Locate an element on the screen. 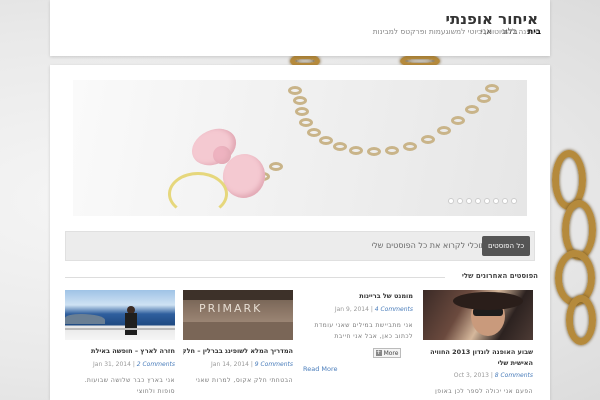  post-excerpt: הפעם אני יכולה לספר לכן באופן אישי is located at coordinates (484, 394).